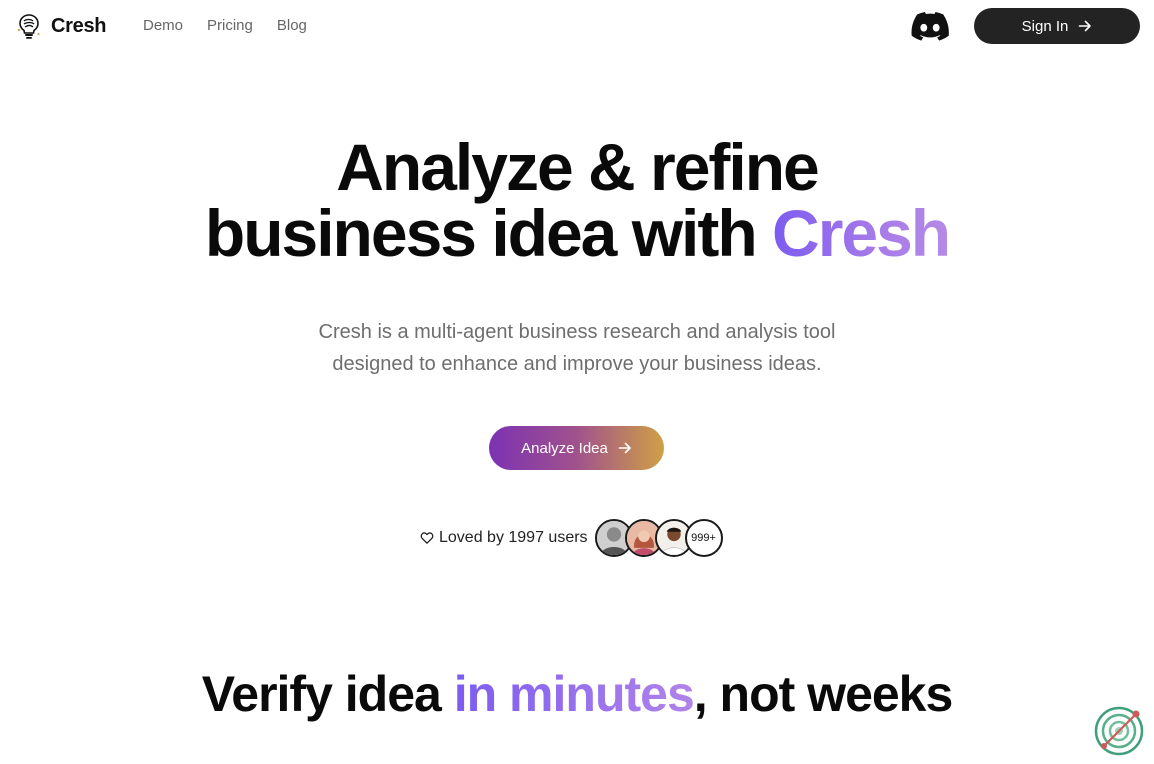 The image size is (1154, 764). What do you see at coordinates (230, 26) in the screenshot?
I see `nav-pricing-link: Pricing` at bounding box center [230, 26].